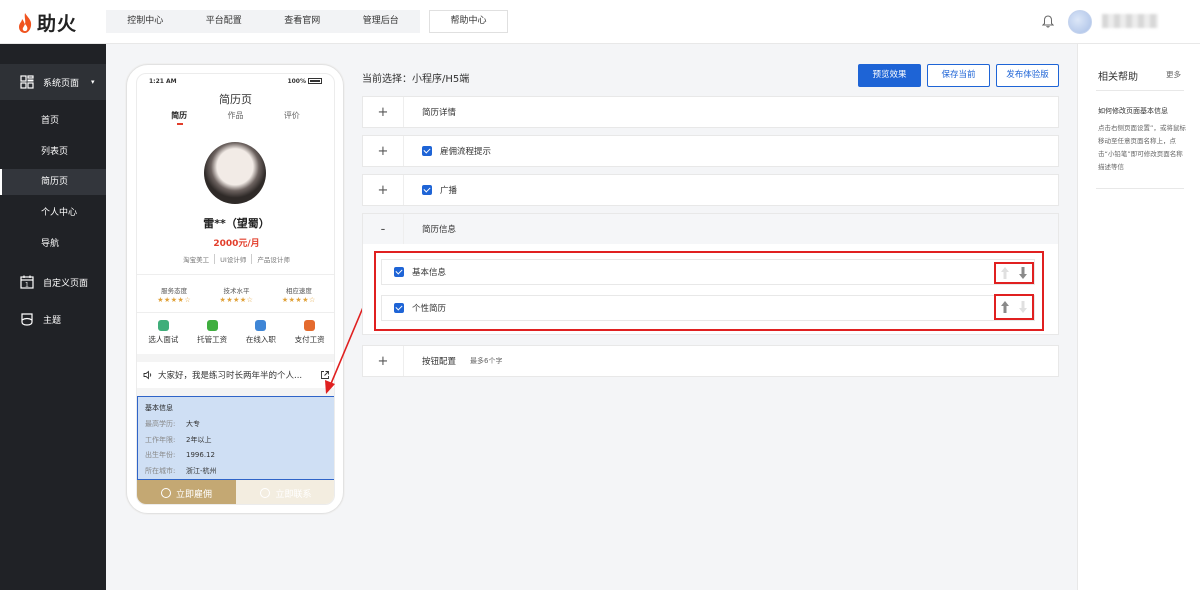 This screenshot has height=590, width=1200. Describe the element at coordinates (163, 81) in the screenshot. I see `status-time: 1:21 AM` at that location.